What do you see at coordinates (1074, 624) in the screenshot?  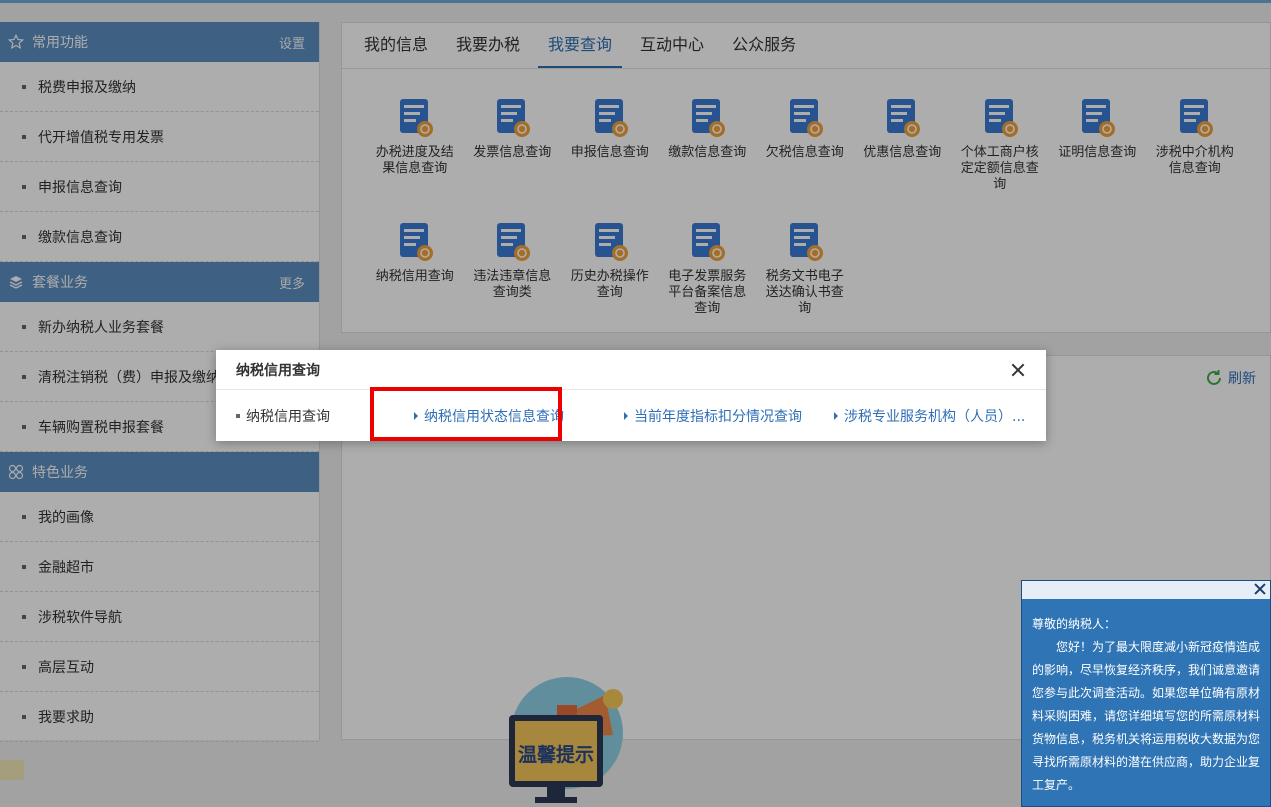 I see `notice-greeting: 尊敬的纳税人：` at bounding box center [1074, 624].